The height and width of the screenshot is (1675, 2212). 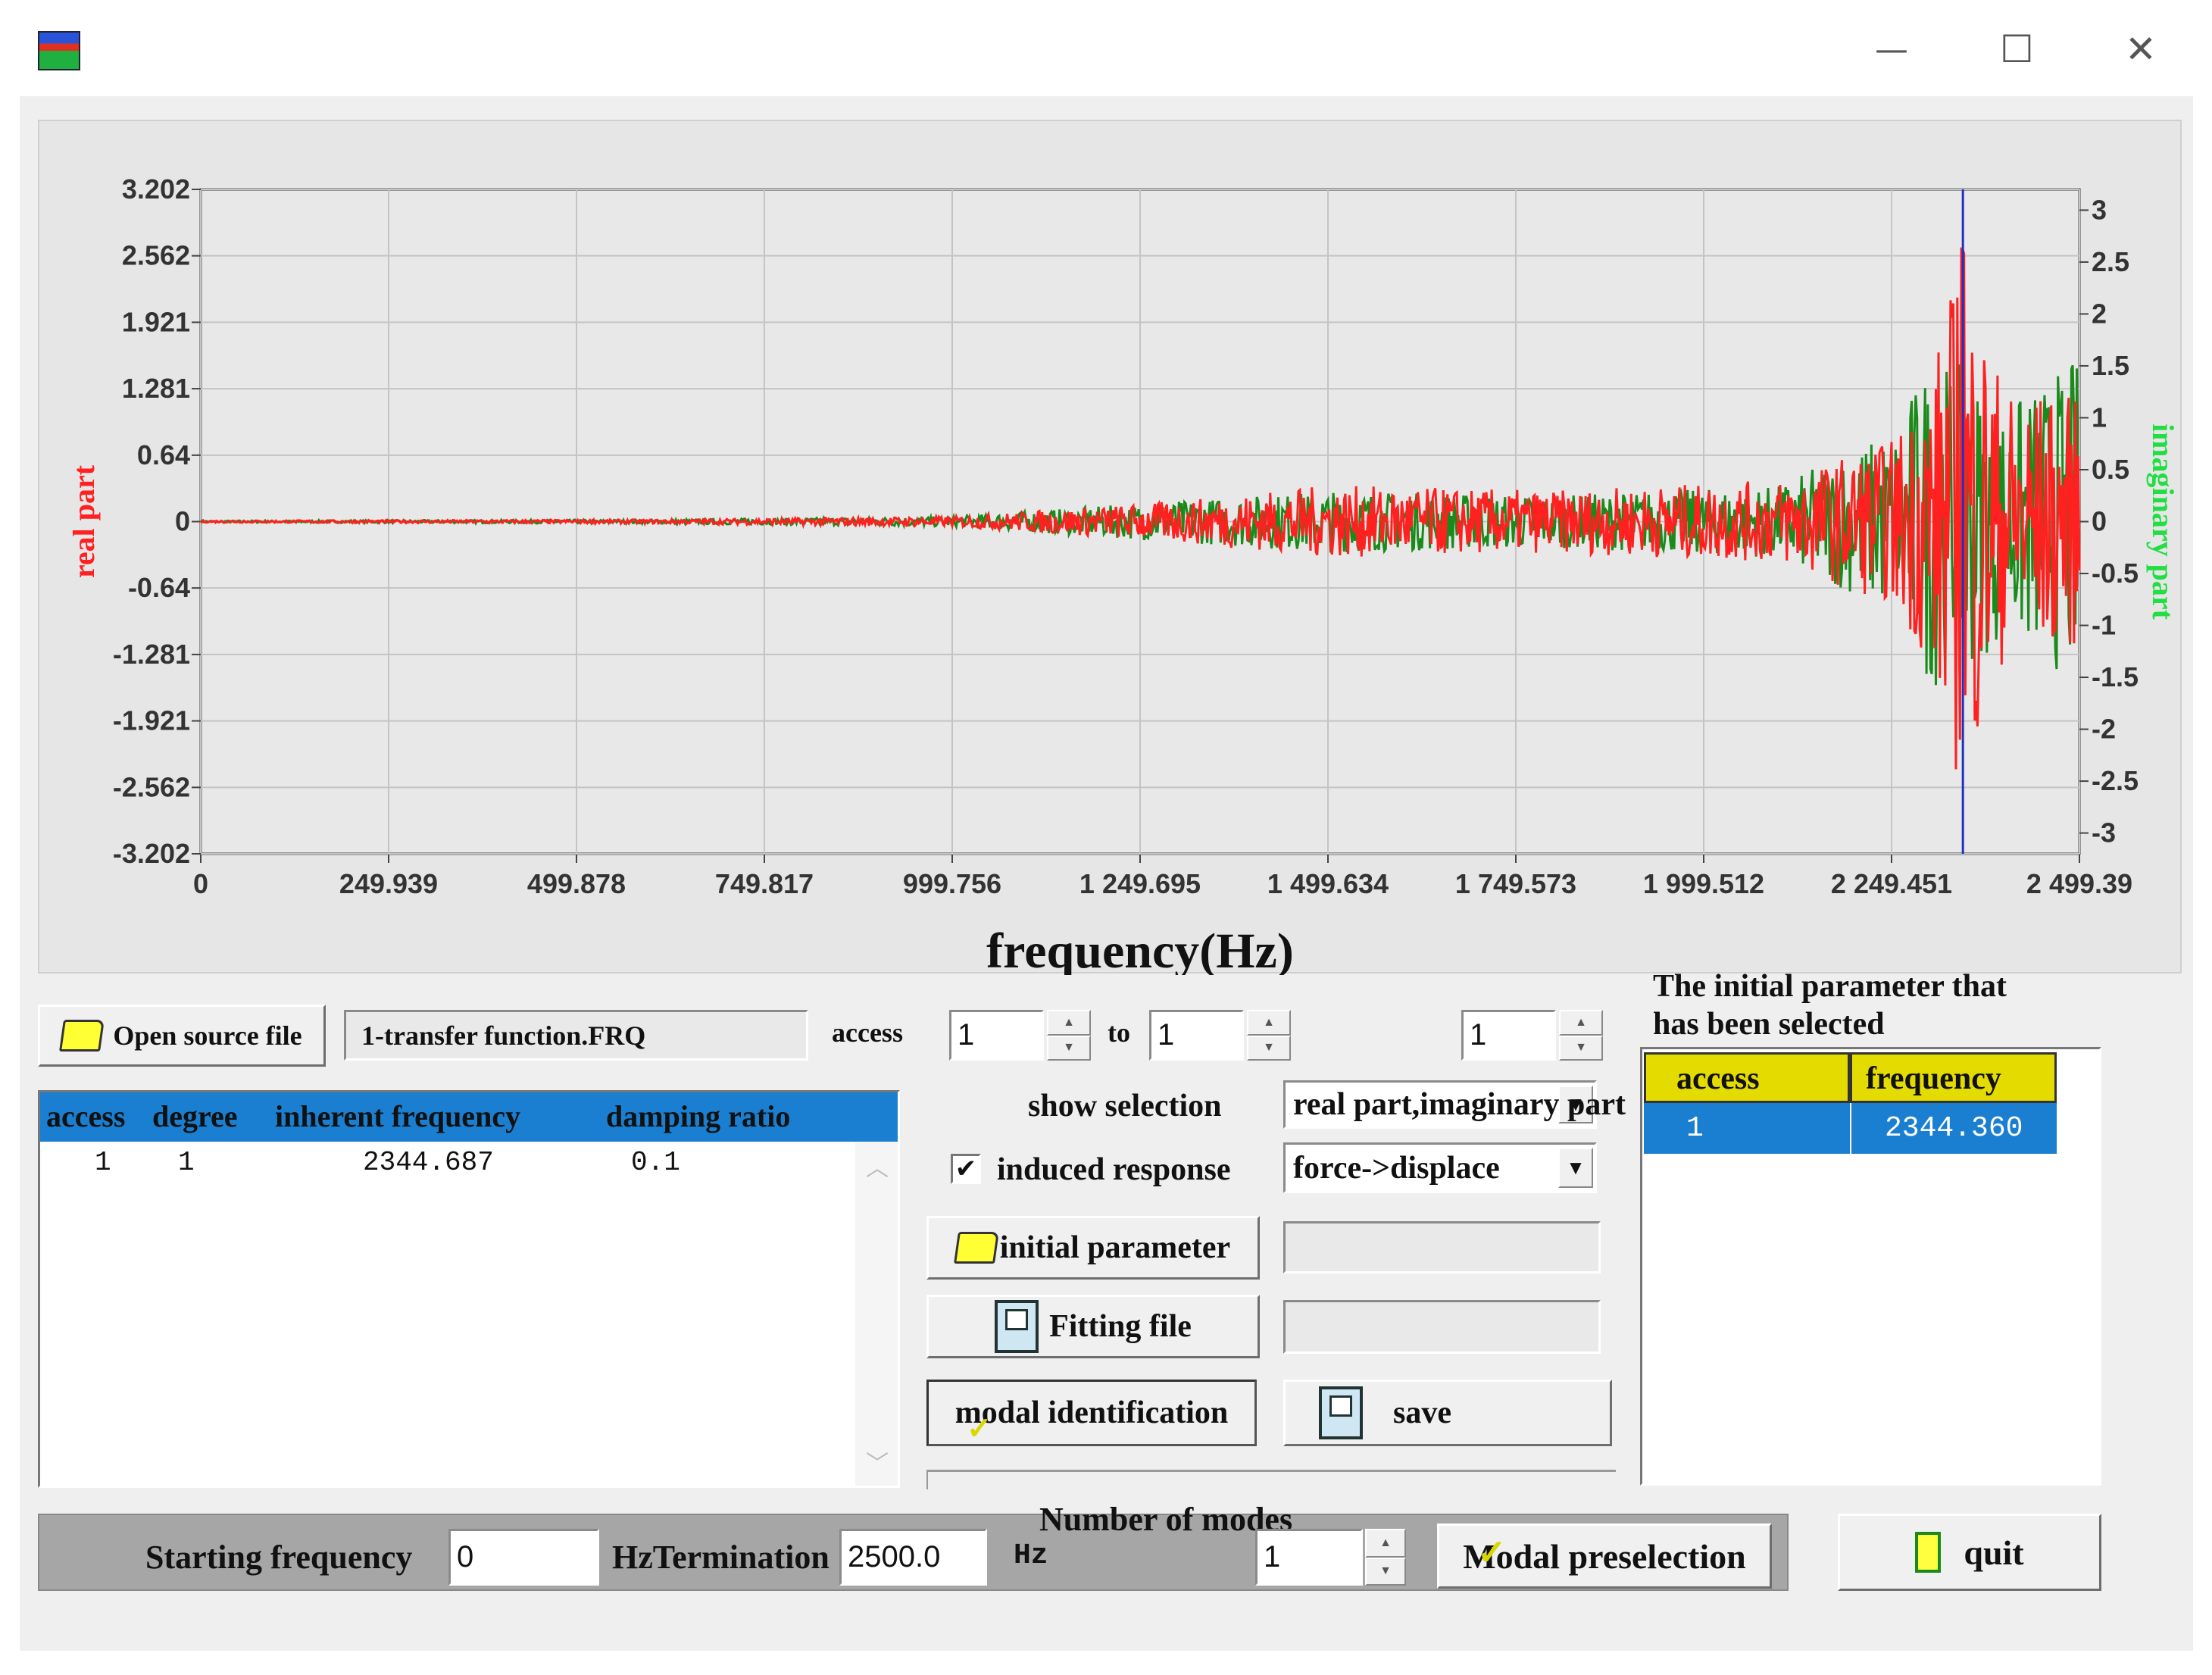 What do you see at coordinates (876, 1314) in the screenshot?
I see `scrollbar: ︿ ﹀` at bounding box center [876, 1314].